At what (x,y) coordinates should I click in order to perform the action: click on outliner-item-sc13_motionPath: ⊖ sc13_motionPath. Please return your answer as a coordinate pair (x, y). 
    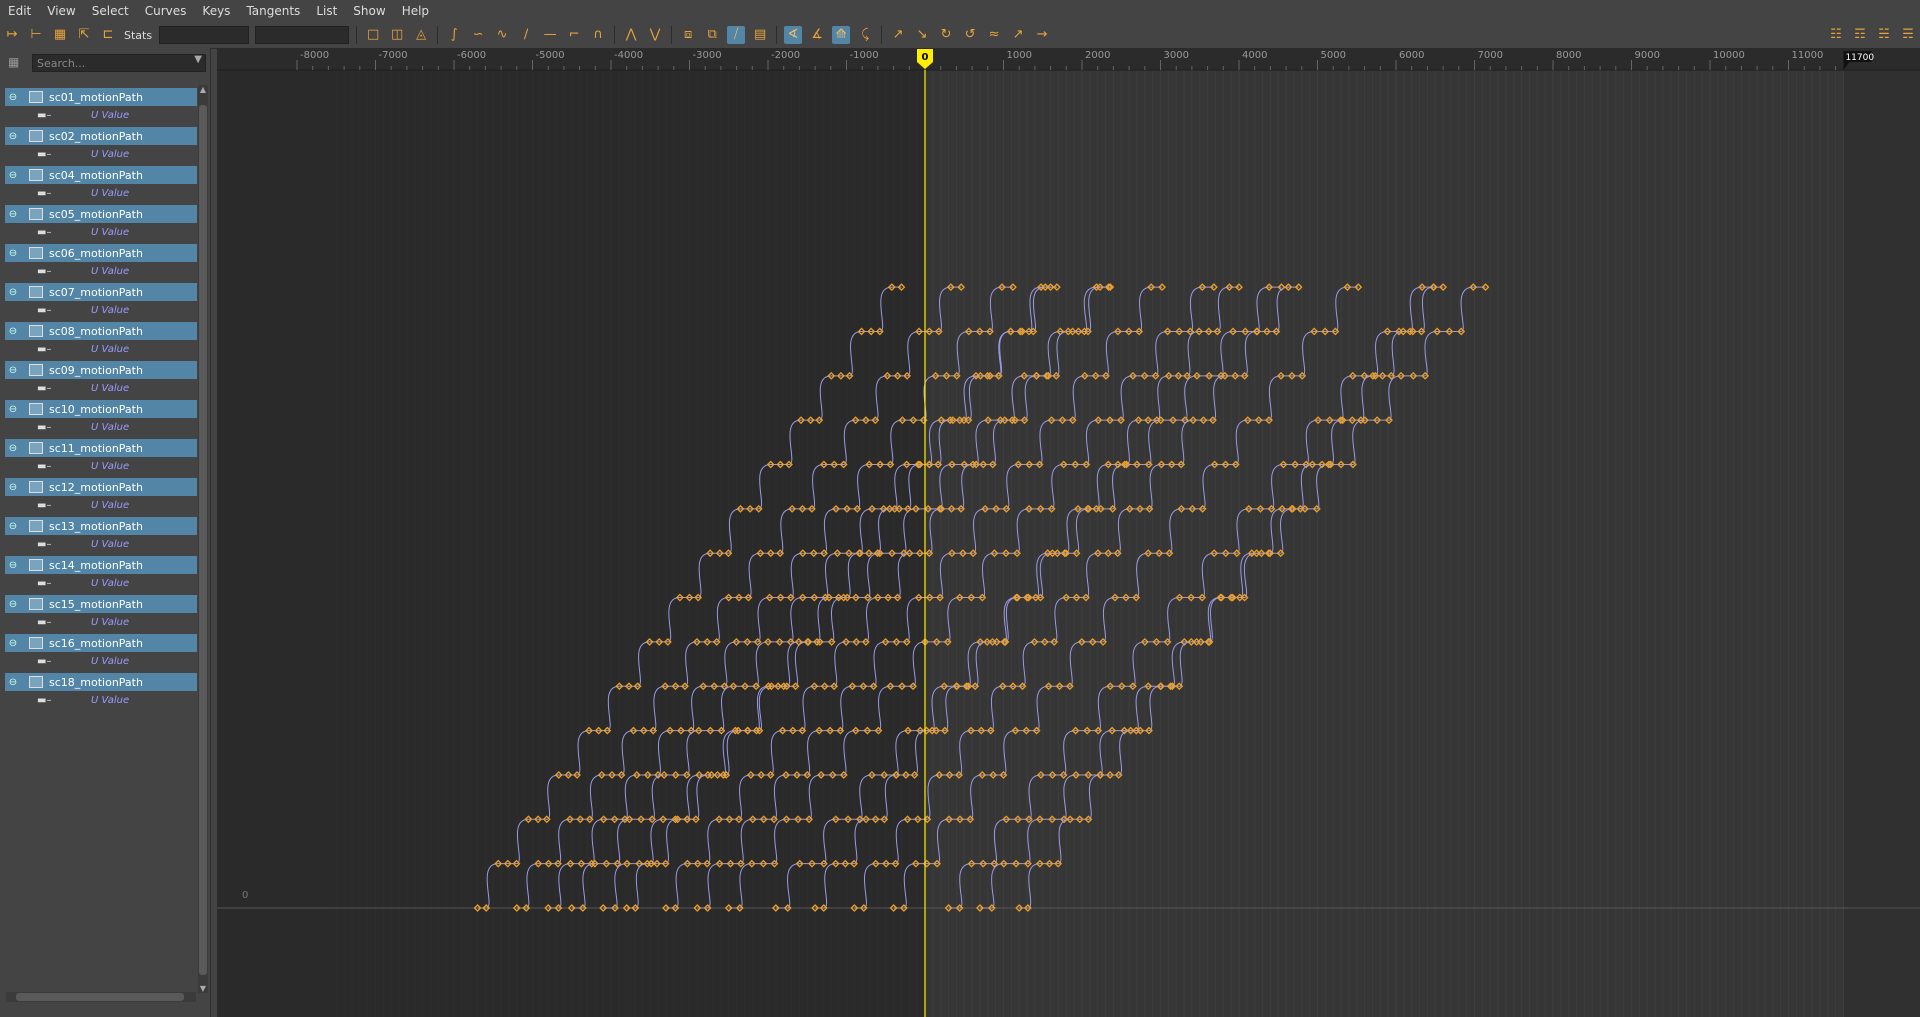
    Looking at the image, I should click on (101, 526).